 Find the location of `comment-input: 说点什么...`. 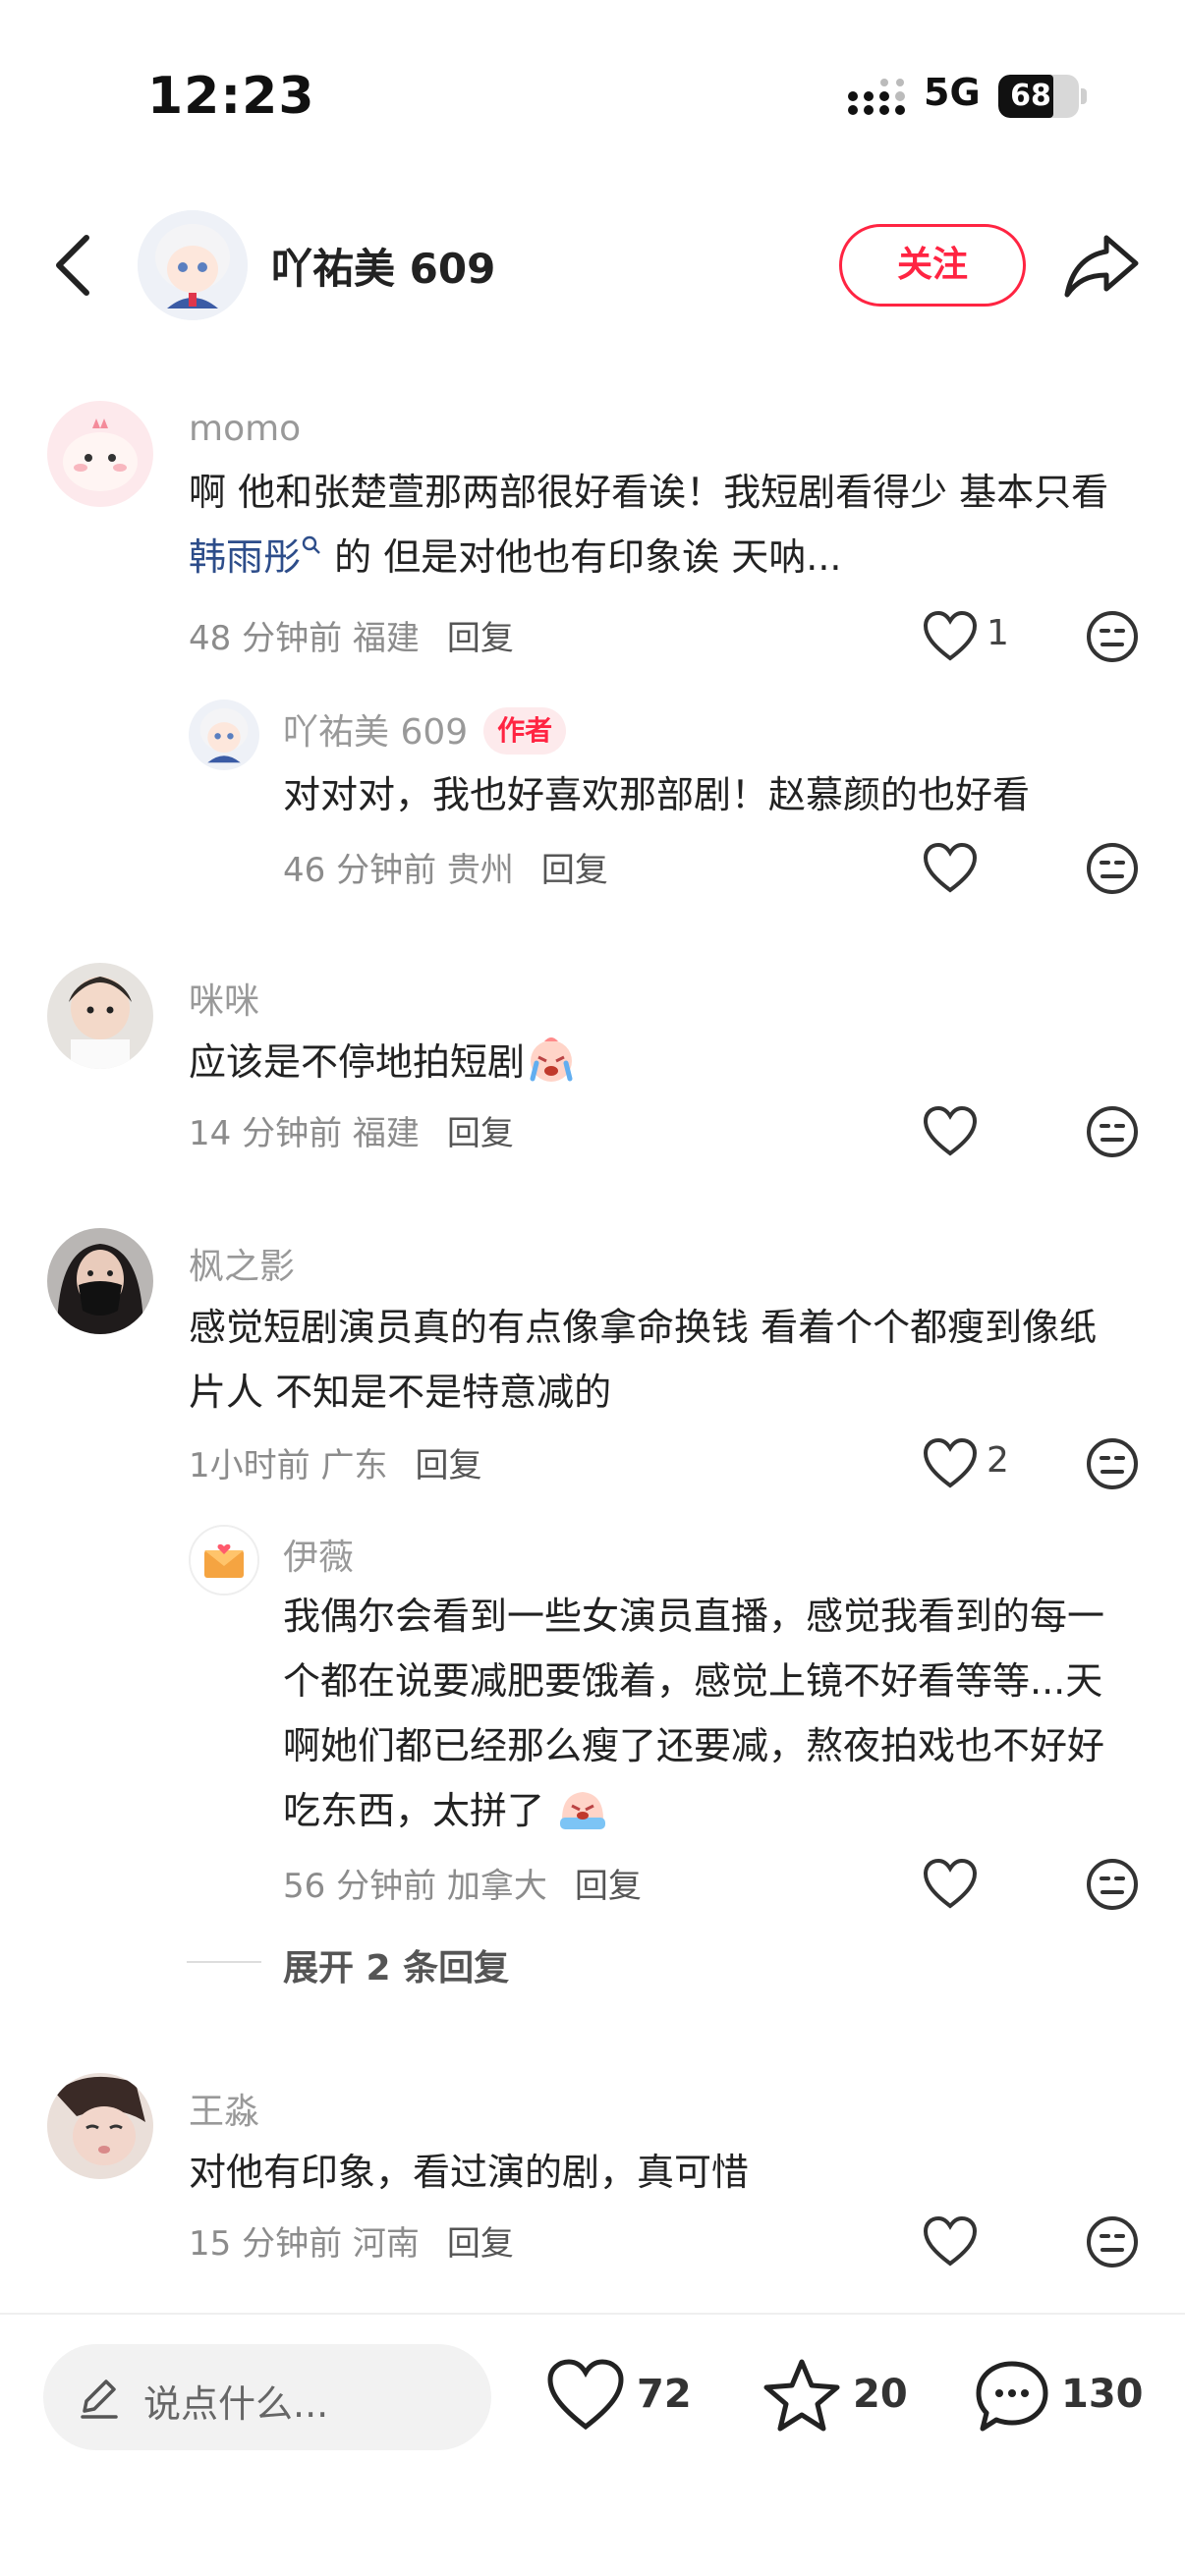

comment-input: 说点什么... is located at coordinates (267, 2397).